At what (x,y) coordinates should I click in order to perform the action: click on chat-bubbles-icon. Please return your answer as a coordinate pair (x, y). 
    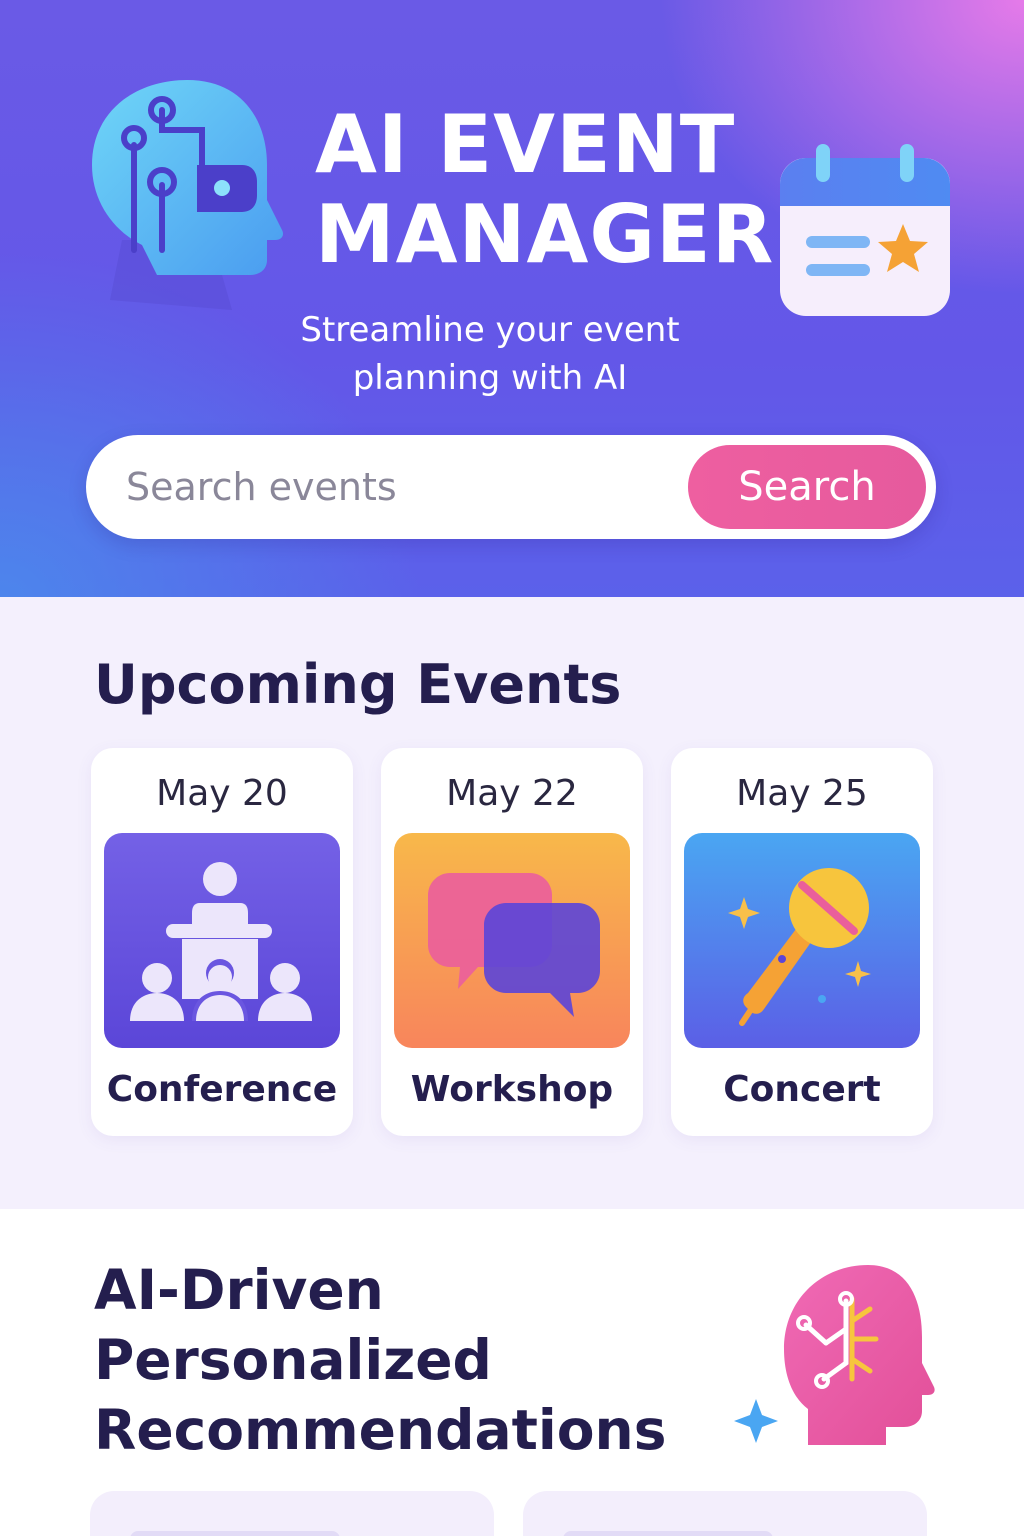
    Looking at the image, I should click on (512, 940).